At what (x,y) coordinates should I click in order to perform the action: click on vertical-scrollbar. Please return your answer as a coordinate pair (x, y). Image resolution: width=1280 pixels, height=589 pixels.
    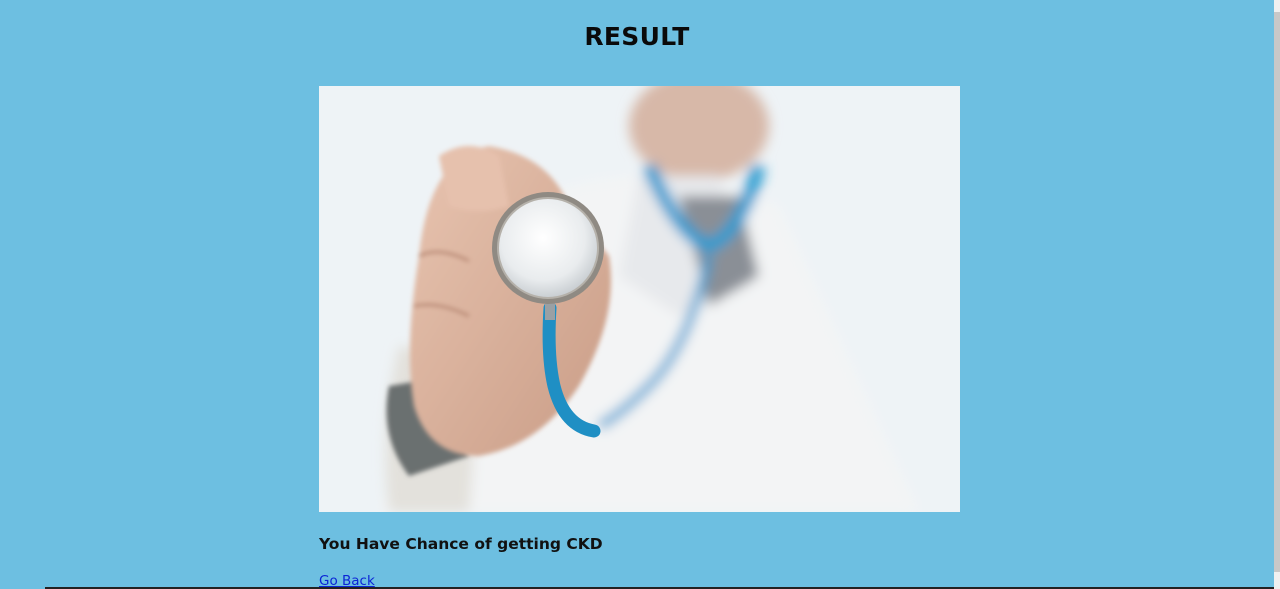
    Looking at the image, I should click on (1277, 294).